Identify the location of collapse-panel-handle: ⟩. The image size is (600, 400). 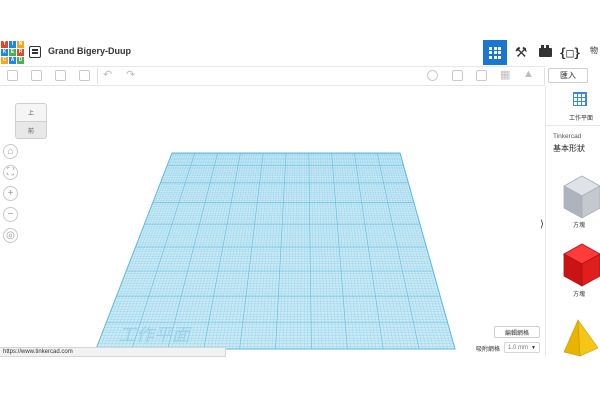
(542, 224).